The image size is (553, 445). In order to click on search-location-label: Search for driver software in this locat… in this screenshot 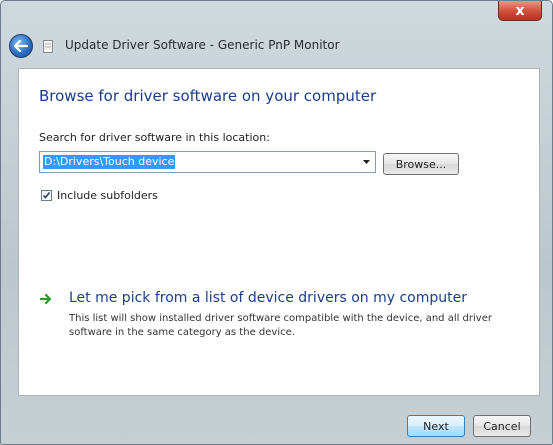, I will do `click(154, 137)`.